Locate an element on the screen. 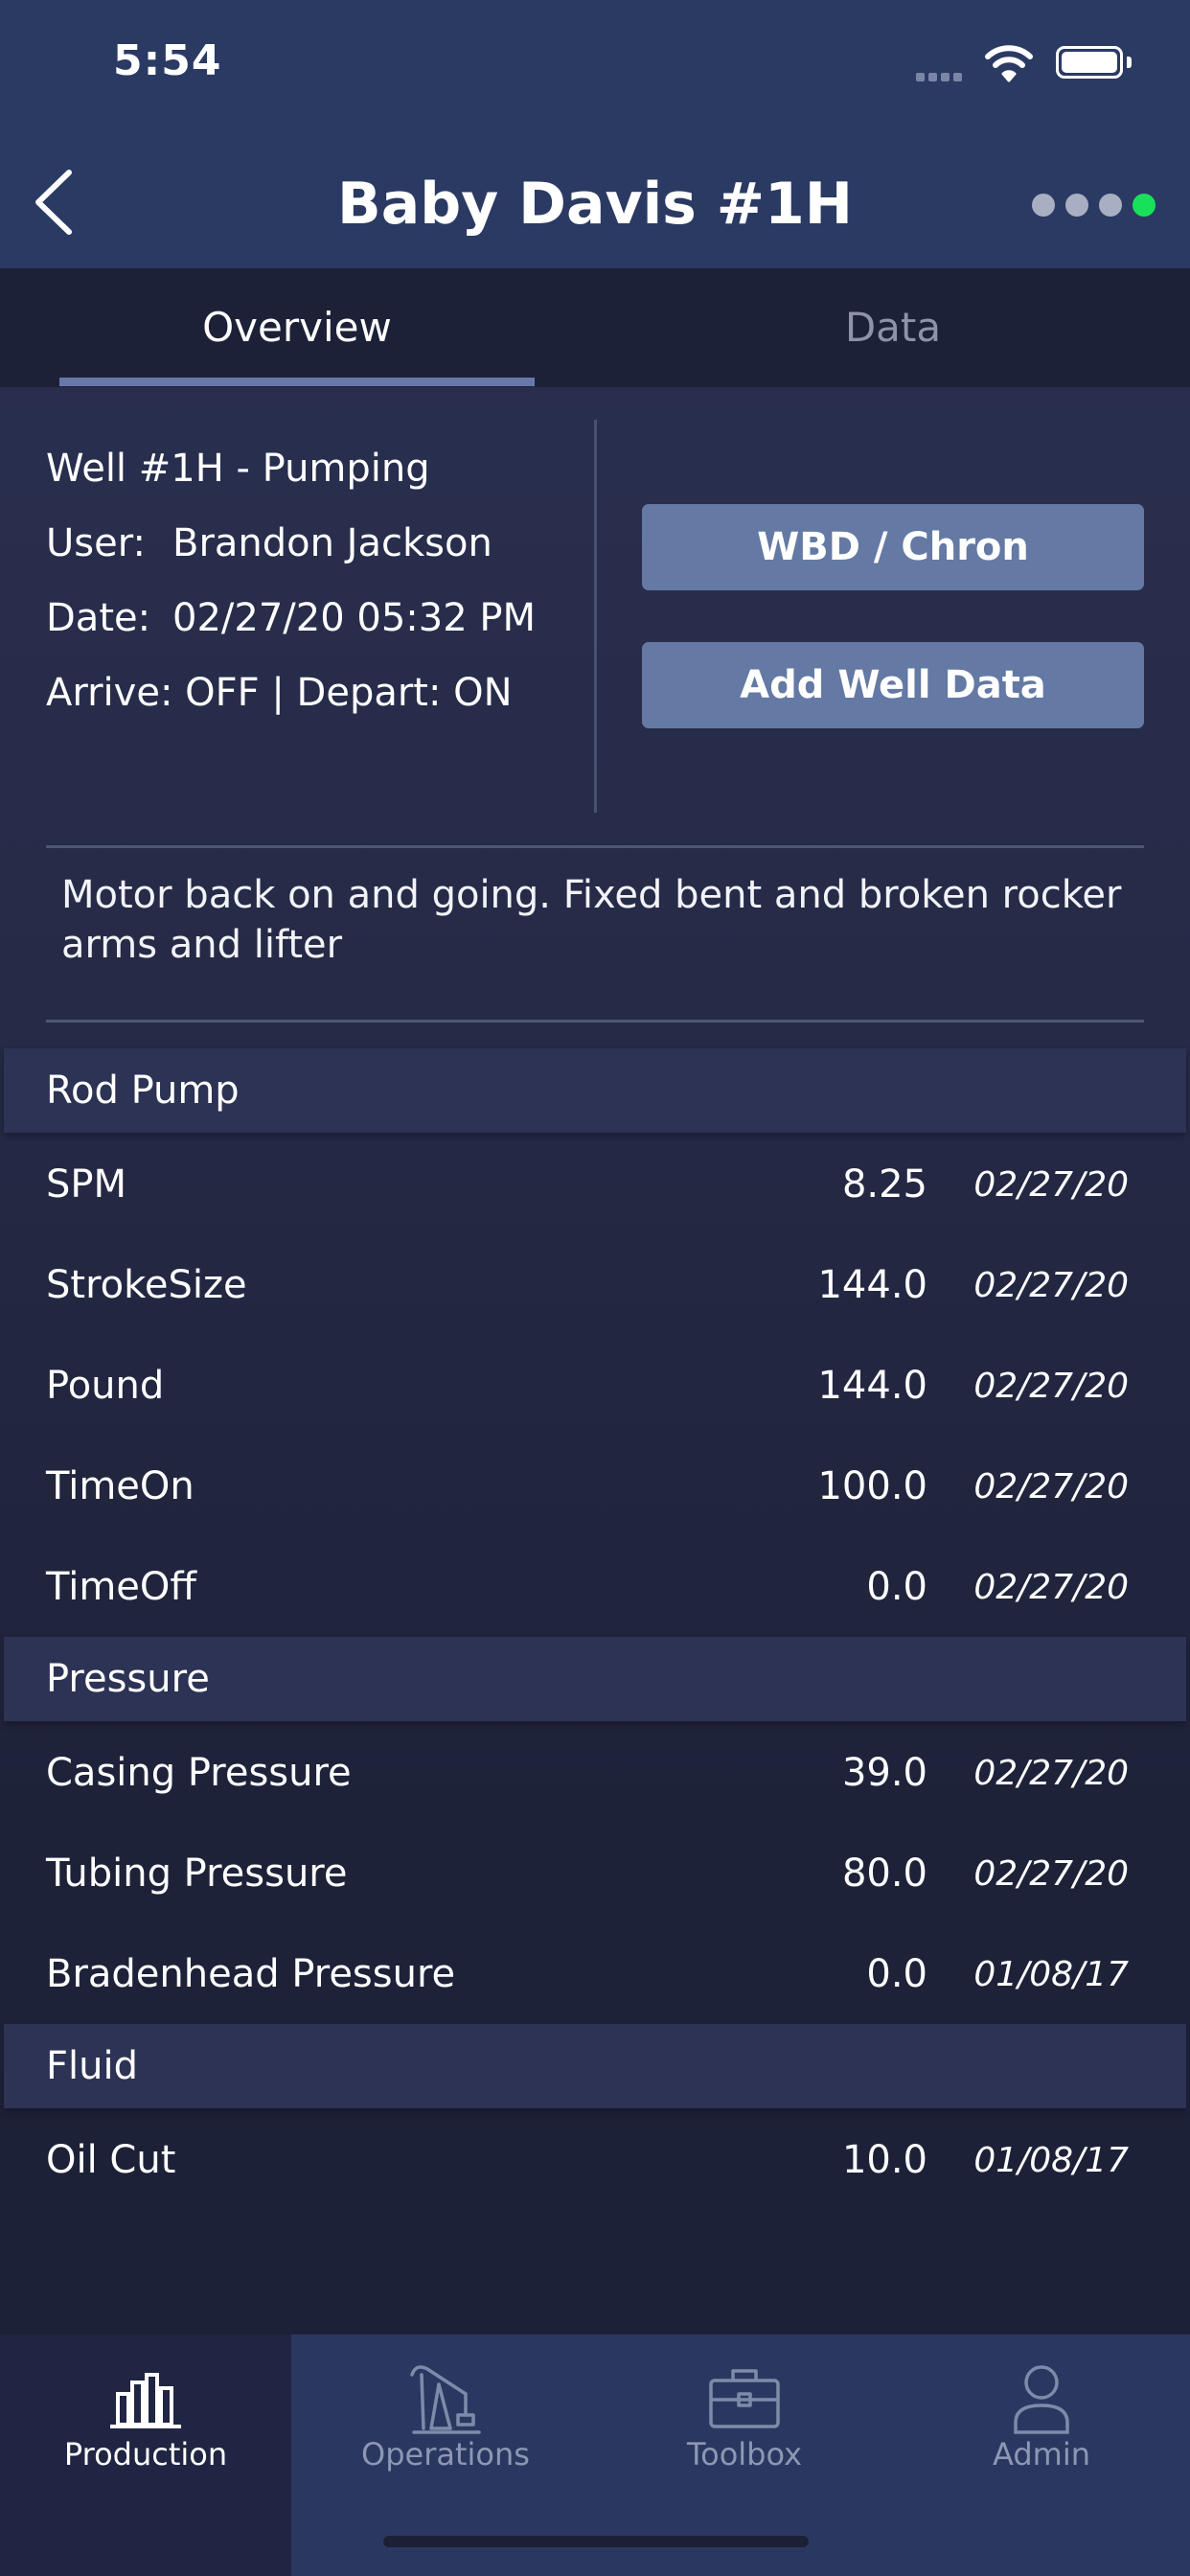 The image size is (1190, 2576). wbd-chron-button: WBD / Chron is located at coordinates (893, 547).